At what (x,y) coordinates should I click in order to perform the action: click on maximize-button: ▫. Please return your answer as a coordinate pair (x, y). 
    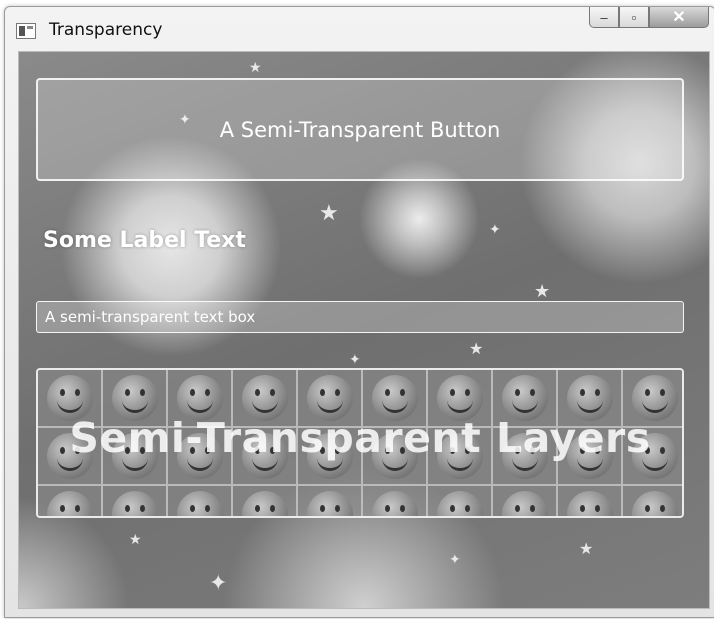
    Looking at the image, I should click on (634, 17).